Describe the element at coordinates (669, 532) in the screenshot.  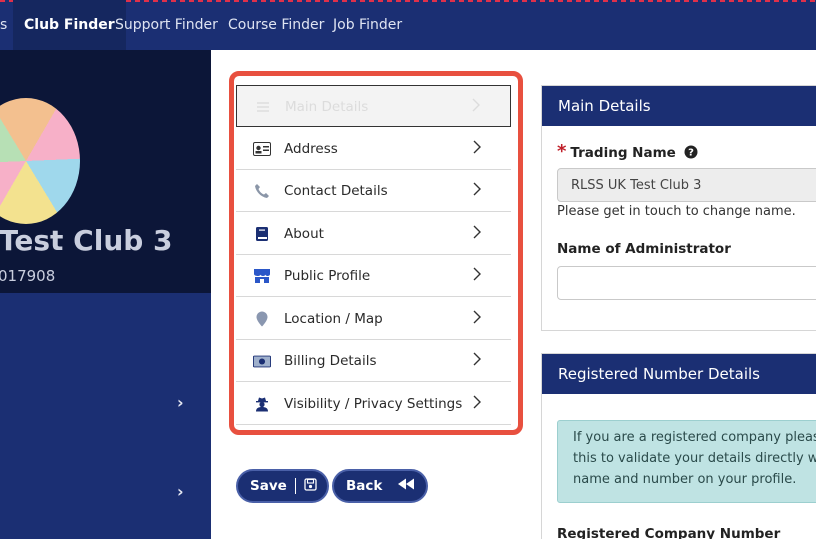
I see `company-number-label: Registered Company Number` at that location.